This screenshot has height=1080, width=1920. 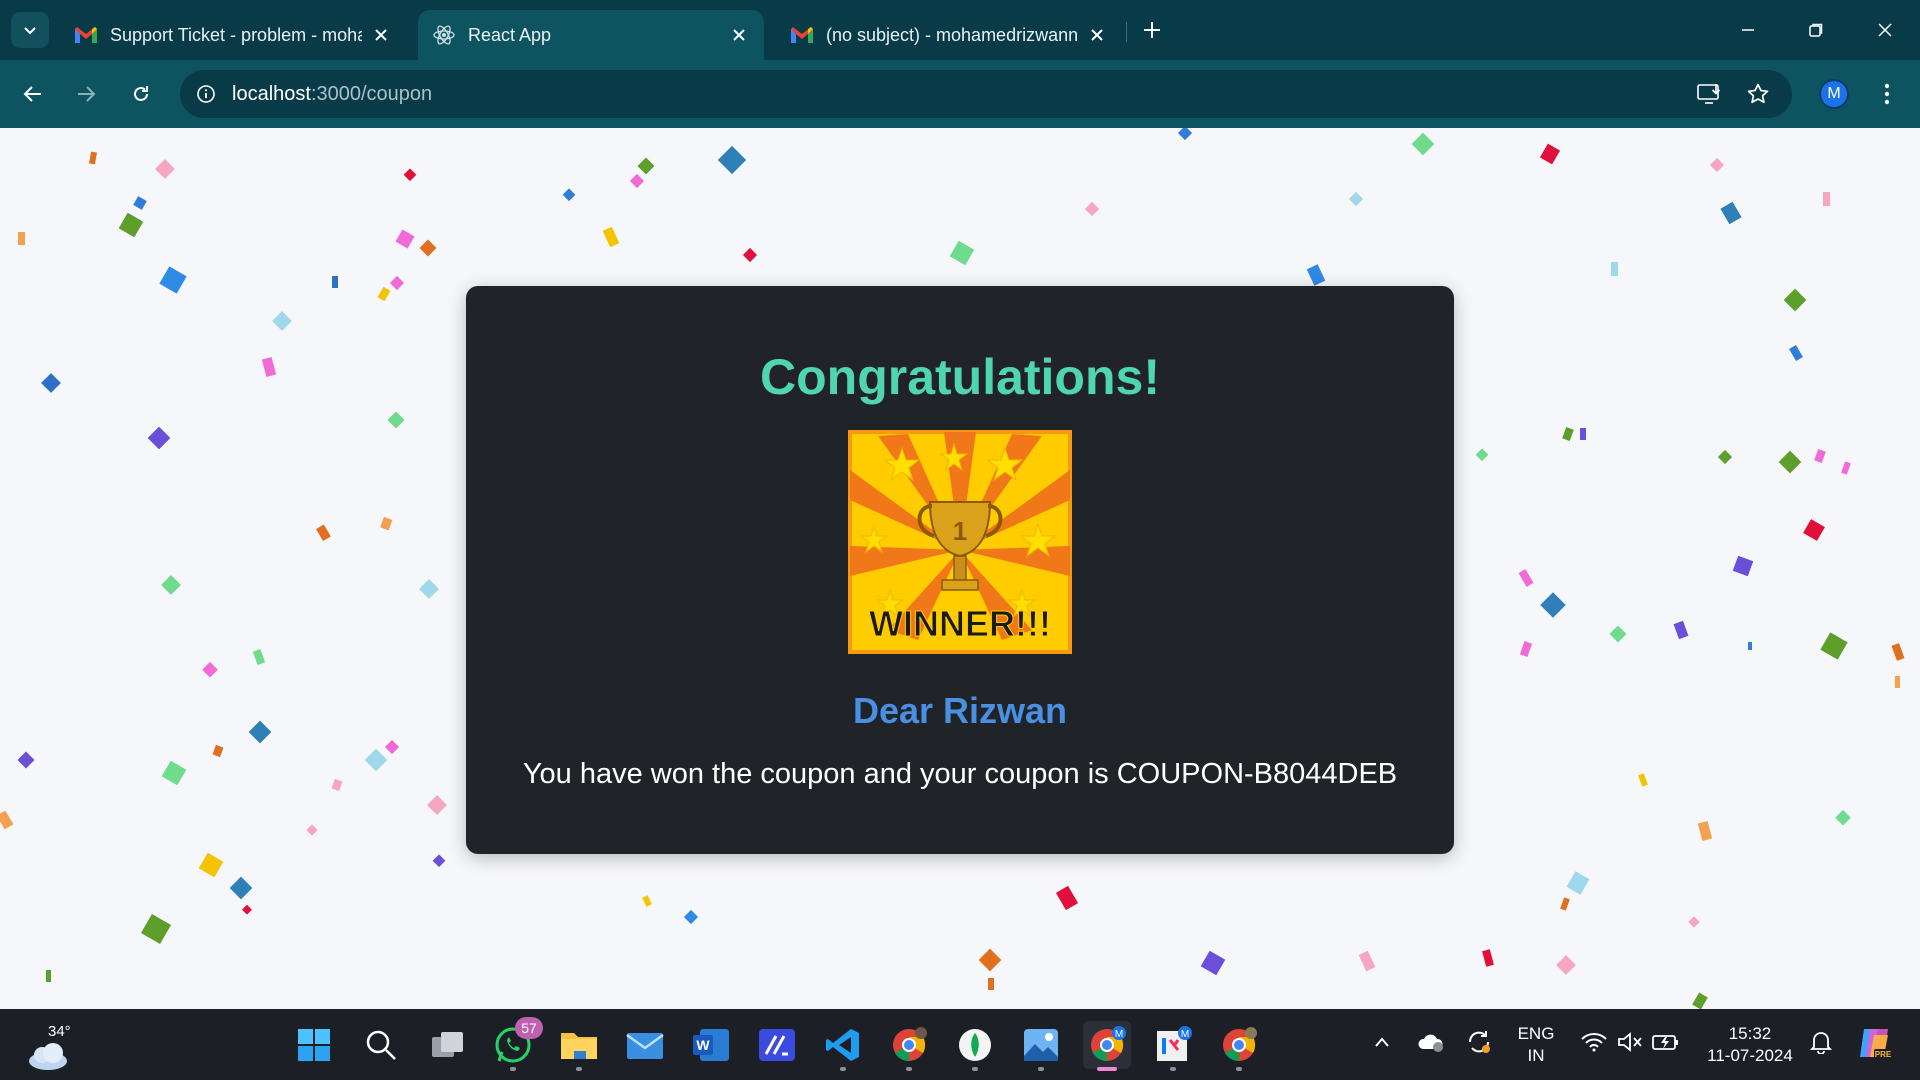 I want to click on react-icon, so click(x=444, y=35).